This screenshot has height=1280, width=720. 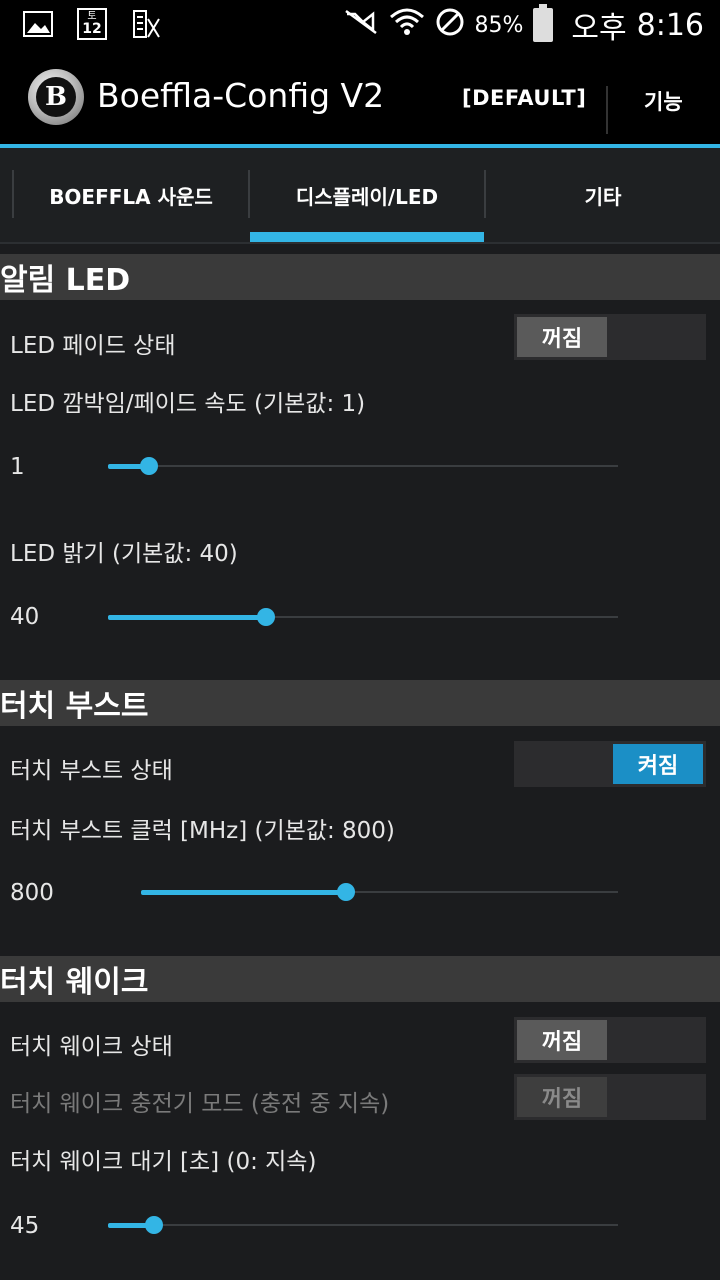 What do you see at coordinates (610, 1097) in the screenshot?
I see `touch-wake-charger-toggle: 꺼짐` at bounding box center [610, 1097].